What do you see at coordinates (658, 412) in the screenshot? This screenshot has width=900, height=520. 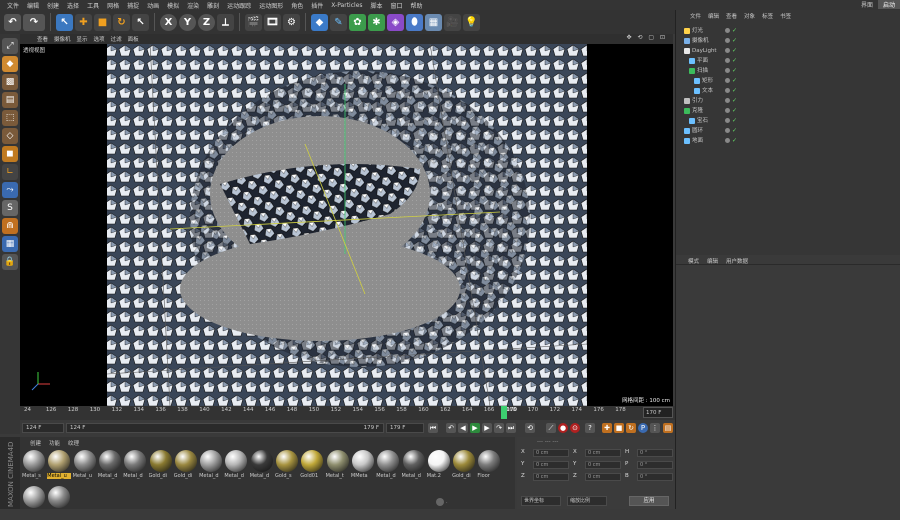 I see `current-frame-field: 170 F` at bounding box center [658, 412].